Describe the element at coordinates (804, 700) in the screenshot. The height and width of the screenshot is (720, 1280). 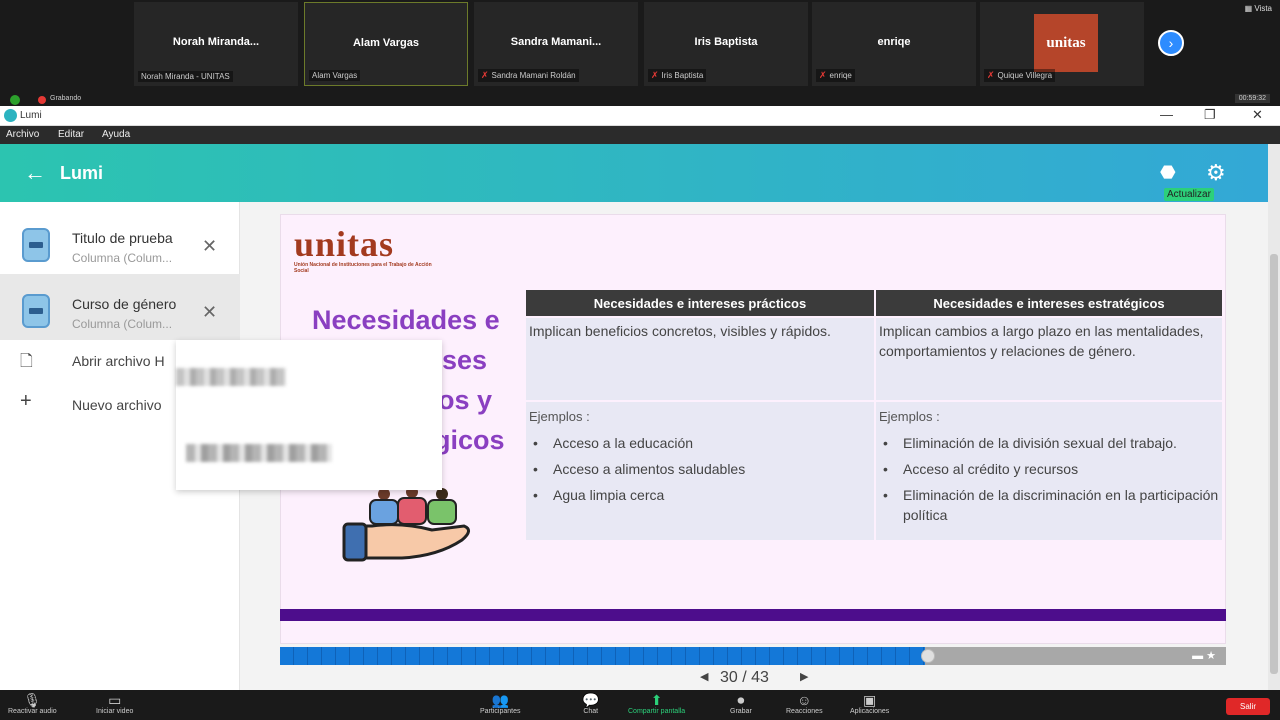
I see `smiley-icon: ☺` at that location.